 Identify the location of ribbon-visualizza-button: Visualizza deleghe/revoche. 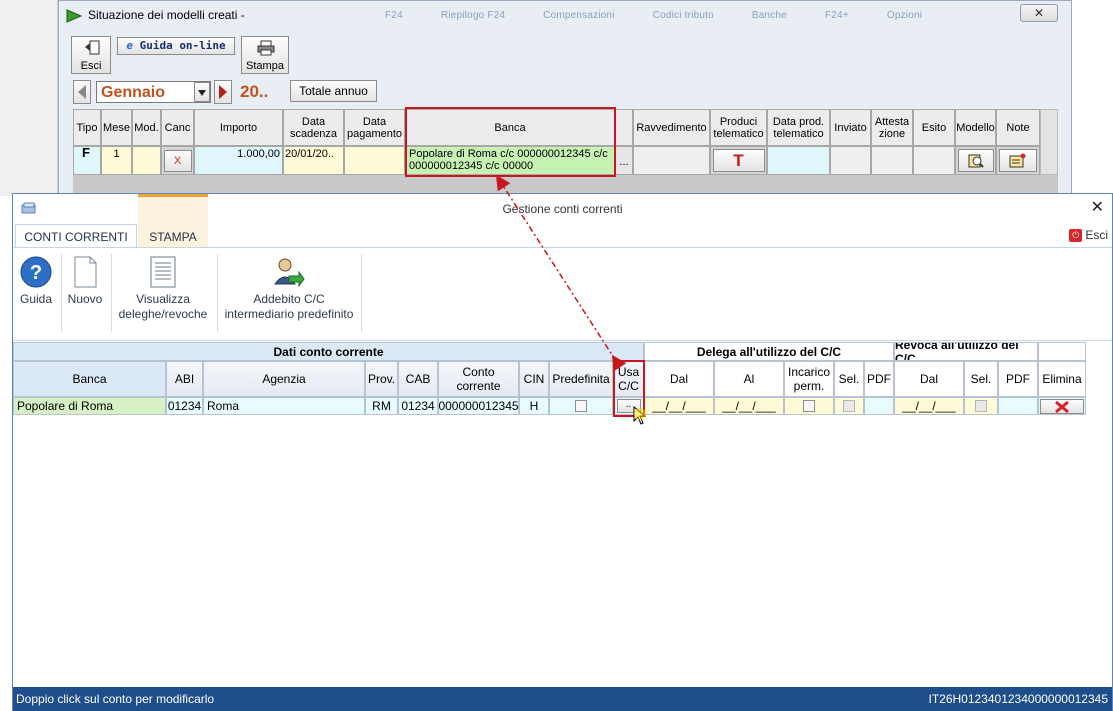
(163, 288).